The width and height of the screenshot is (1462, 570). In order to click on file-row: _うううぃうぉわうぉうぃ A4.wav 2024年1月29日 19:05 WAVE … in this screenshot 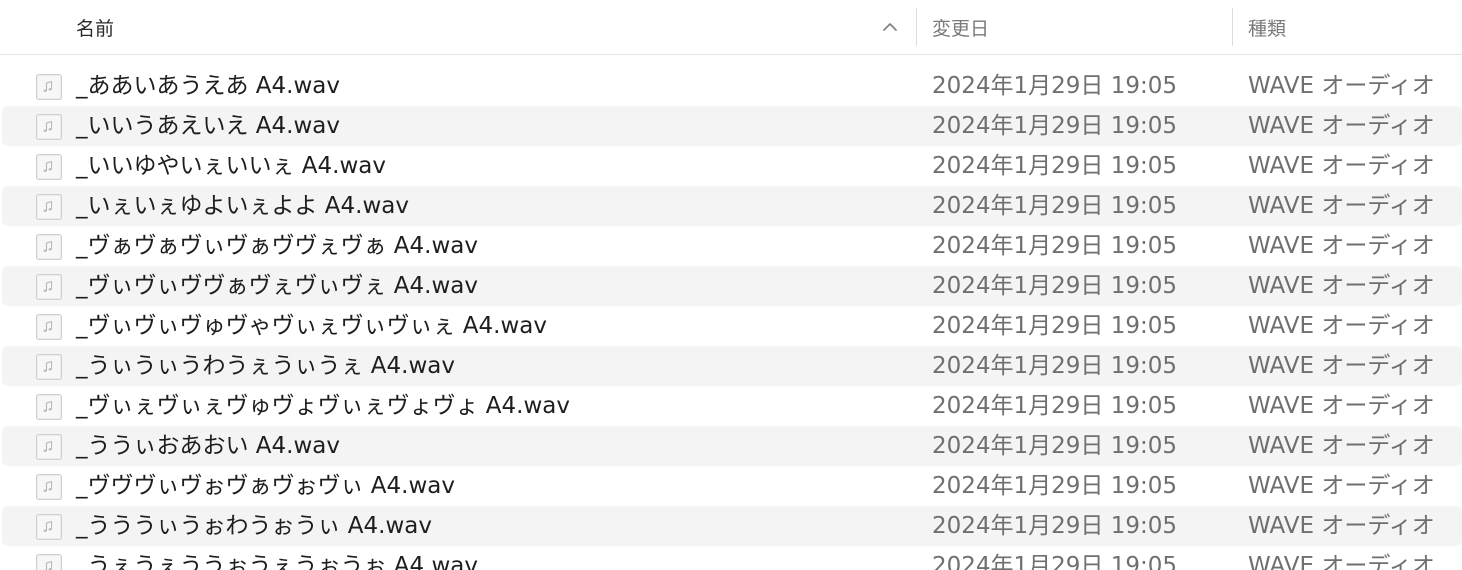, I will do `click(731, 526)`.